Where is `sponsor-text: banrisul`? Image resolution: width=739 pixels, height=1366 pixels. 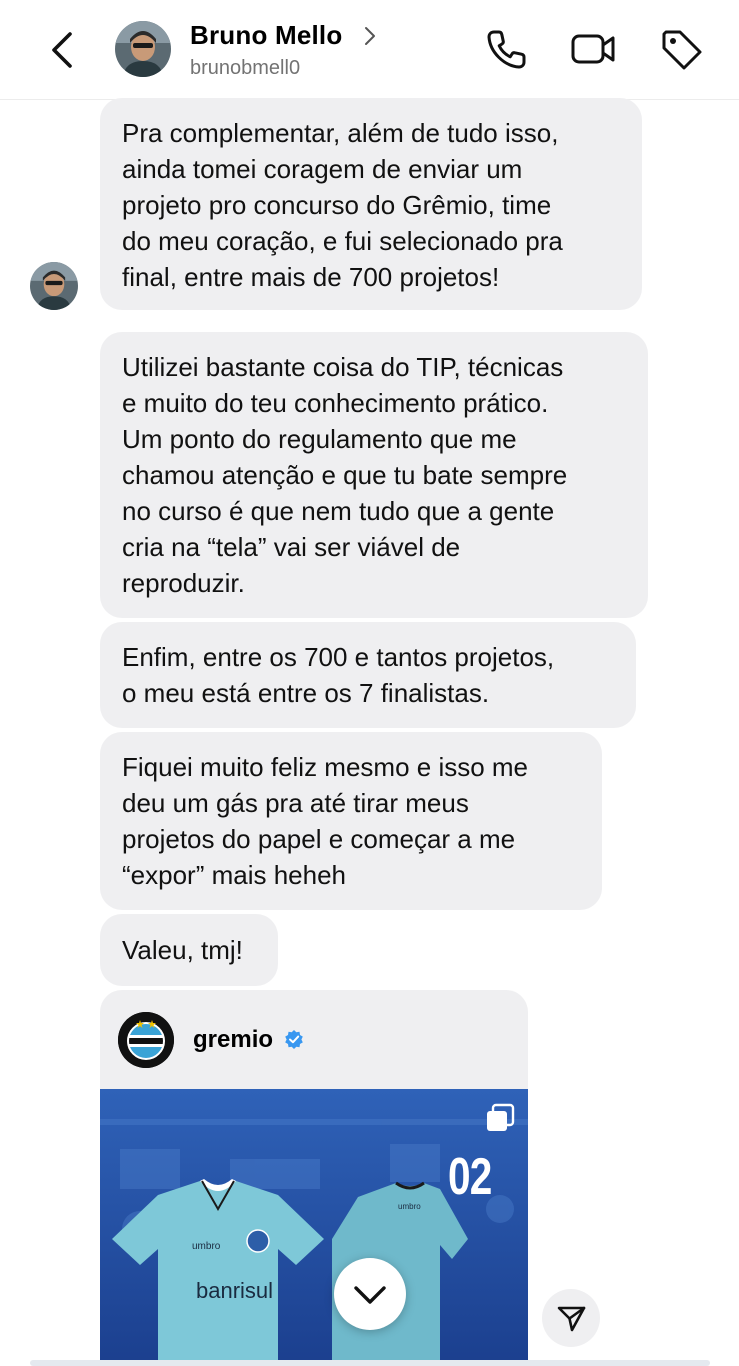 sponsor-text: banrisul is located at coordinates (234, 1290).